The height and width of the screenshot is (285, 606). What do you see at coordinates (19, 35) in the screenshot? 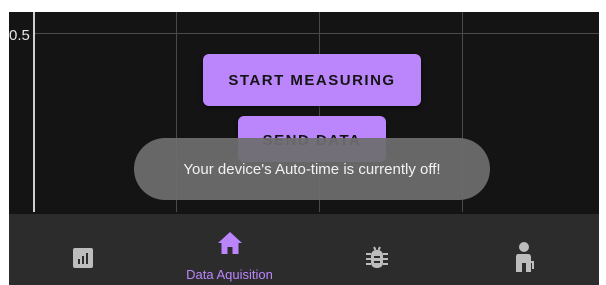
I see `y-tick-label: 0.5` at bounding box center [19, 35].